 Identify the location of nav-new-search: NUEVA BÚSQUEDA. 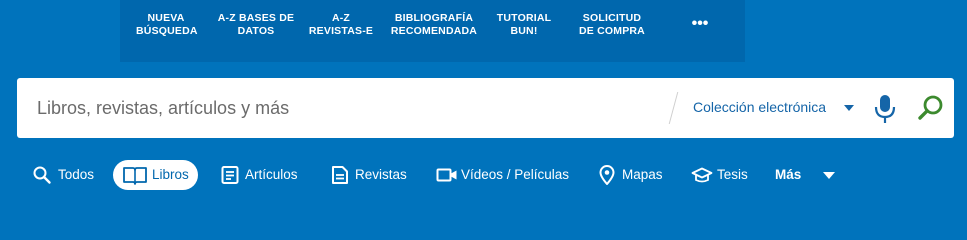
(167, 27).